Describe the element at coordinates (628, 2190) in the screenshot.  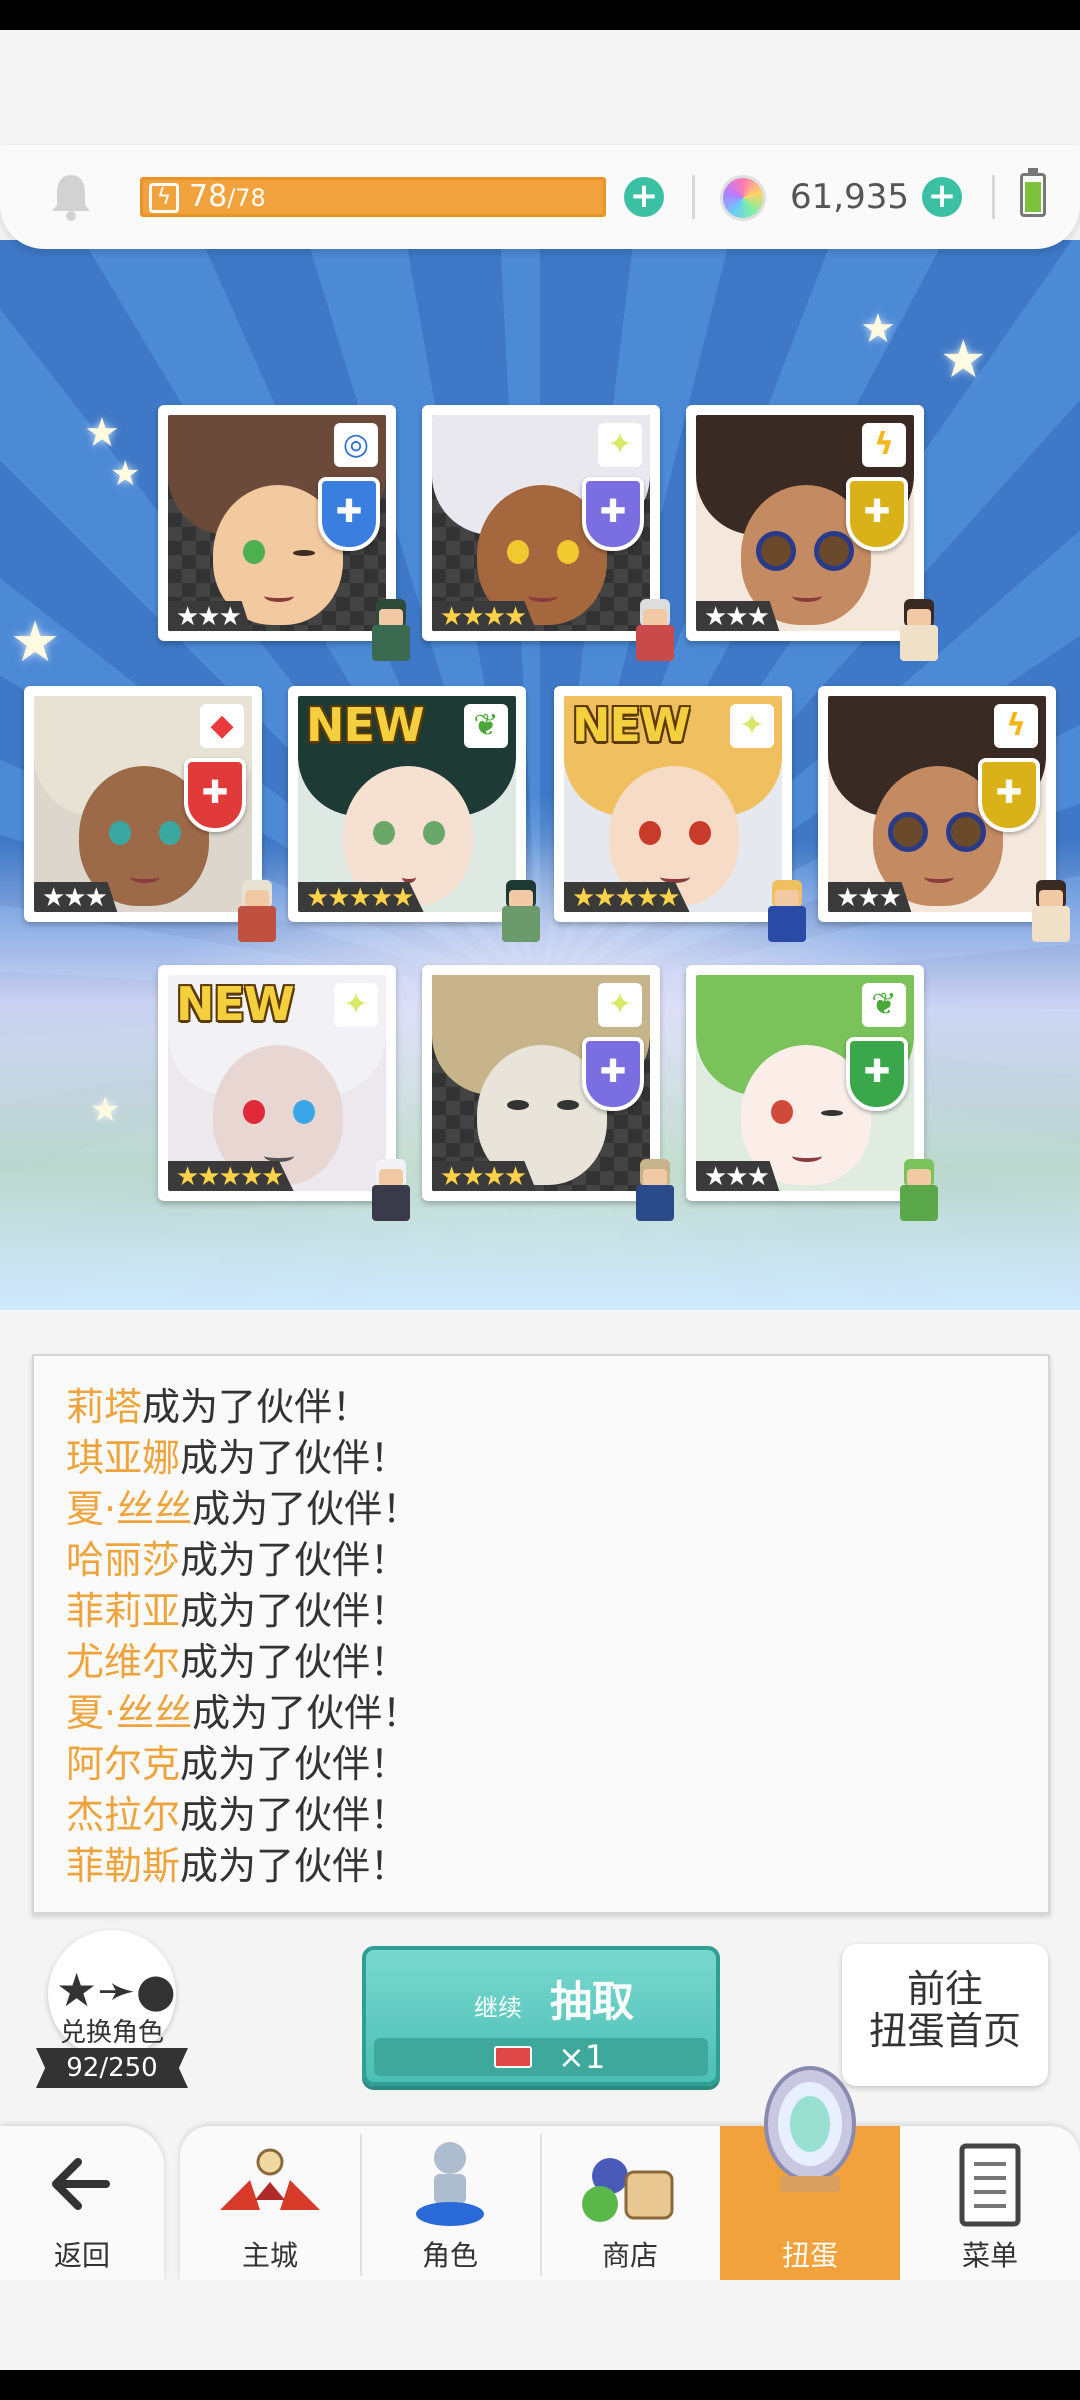
I see `shop-icon` at that location.